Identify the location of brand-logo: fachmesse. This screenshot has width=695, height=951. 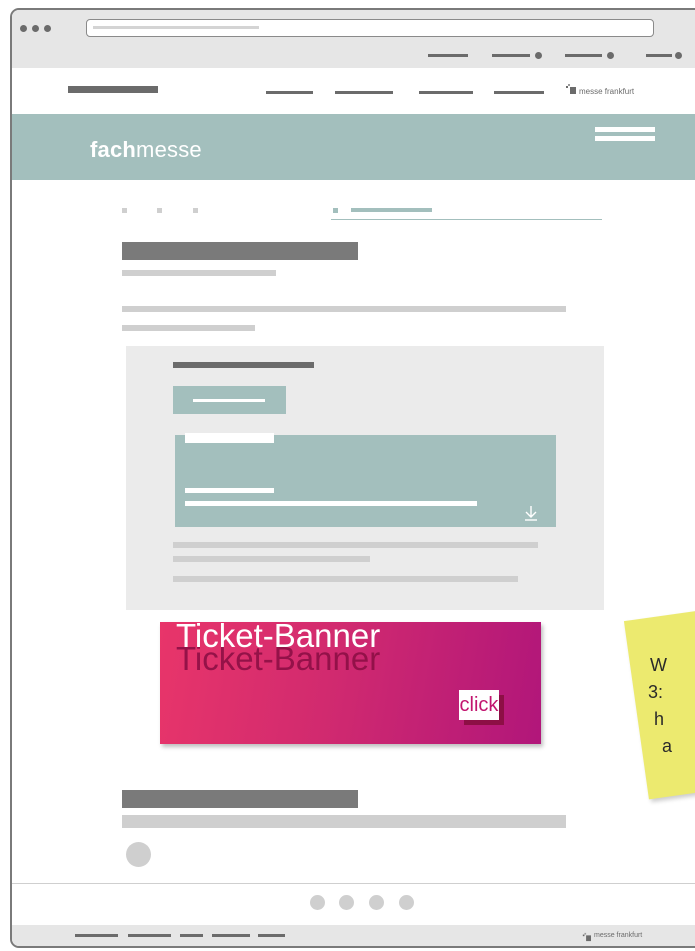
(146, 150).